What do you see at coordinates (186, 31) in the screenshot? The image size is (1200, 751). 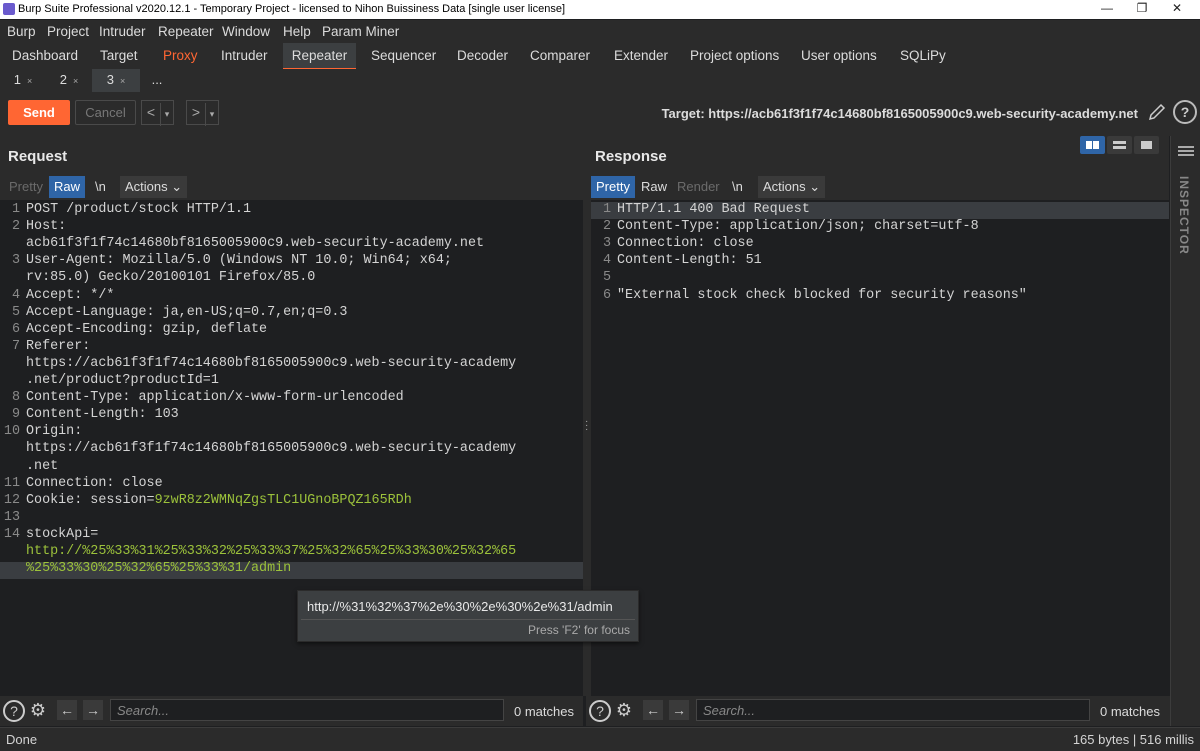 I see `menu-repeater: Repeater` at bounding box center [186, 31].